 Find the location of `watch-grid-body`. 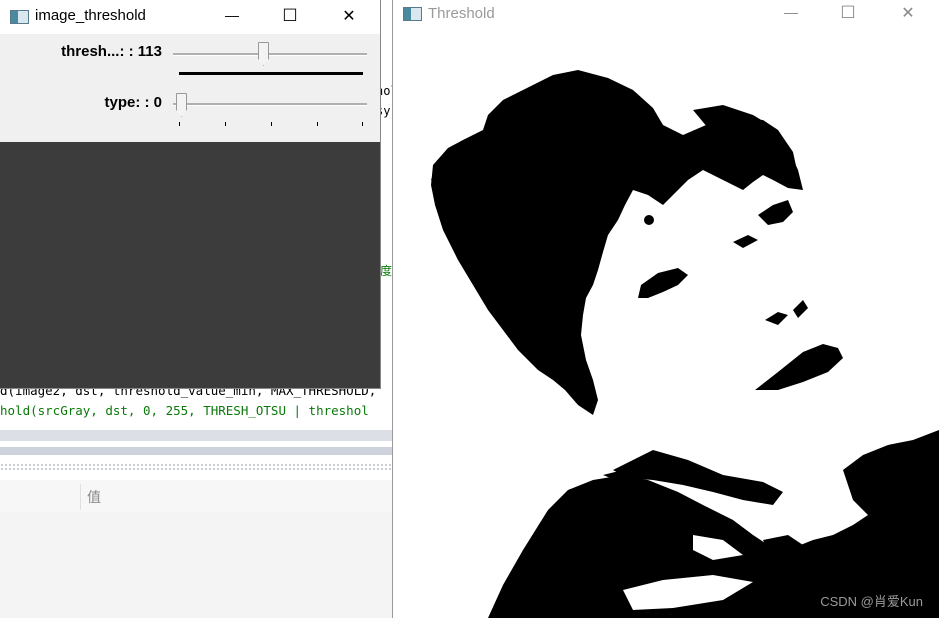

watch-grid-body is located at coordinates (196, 565).